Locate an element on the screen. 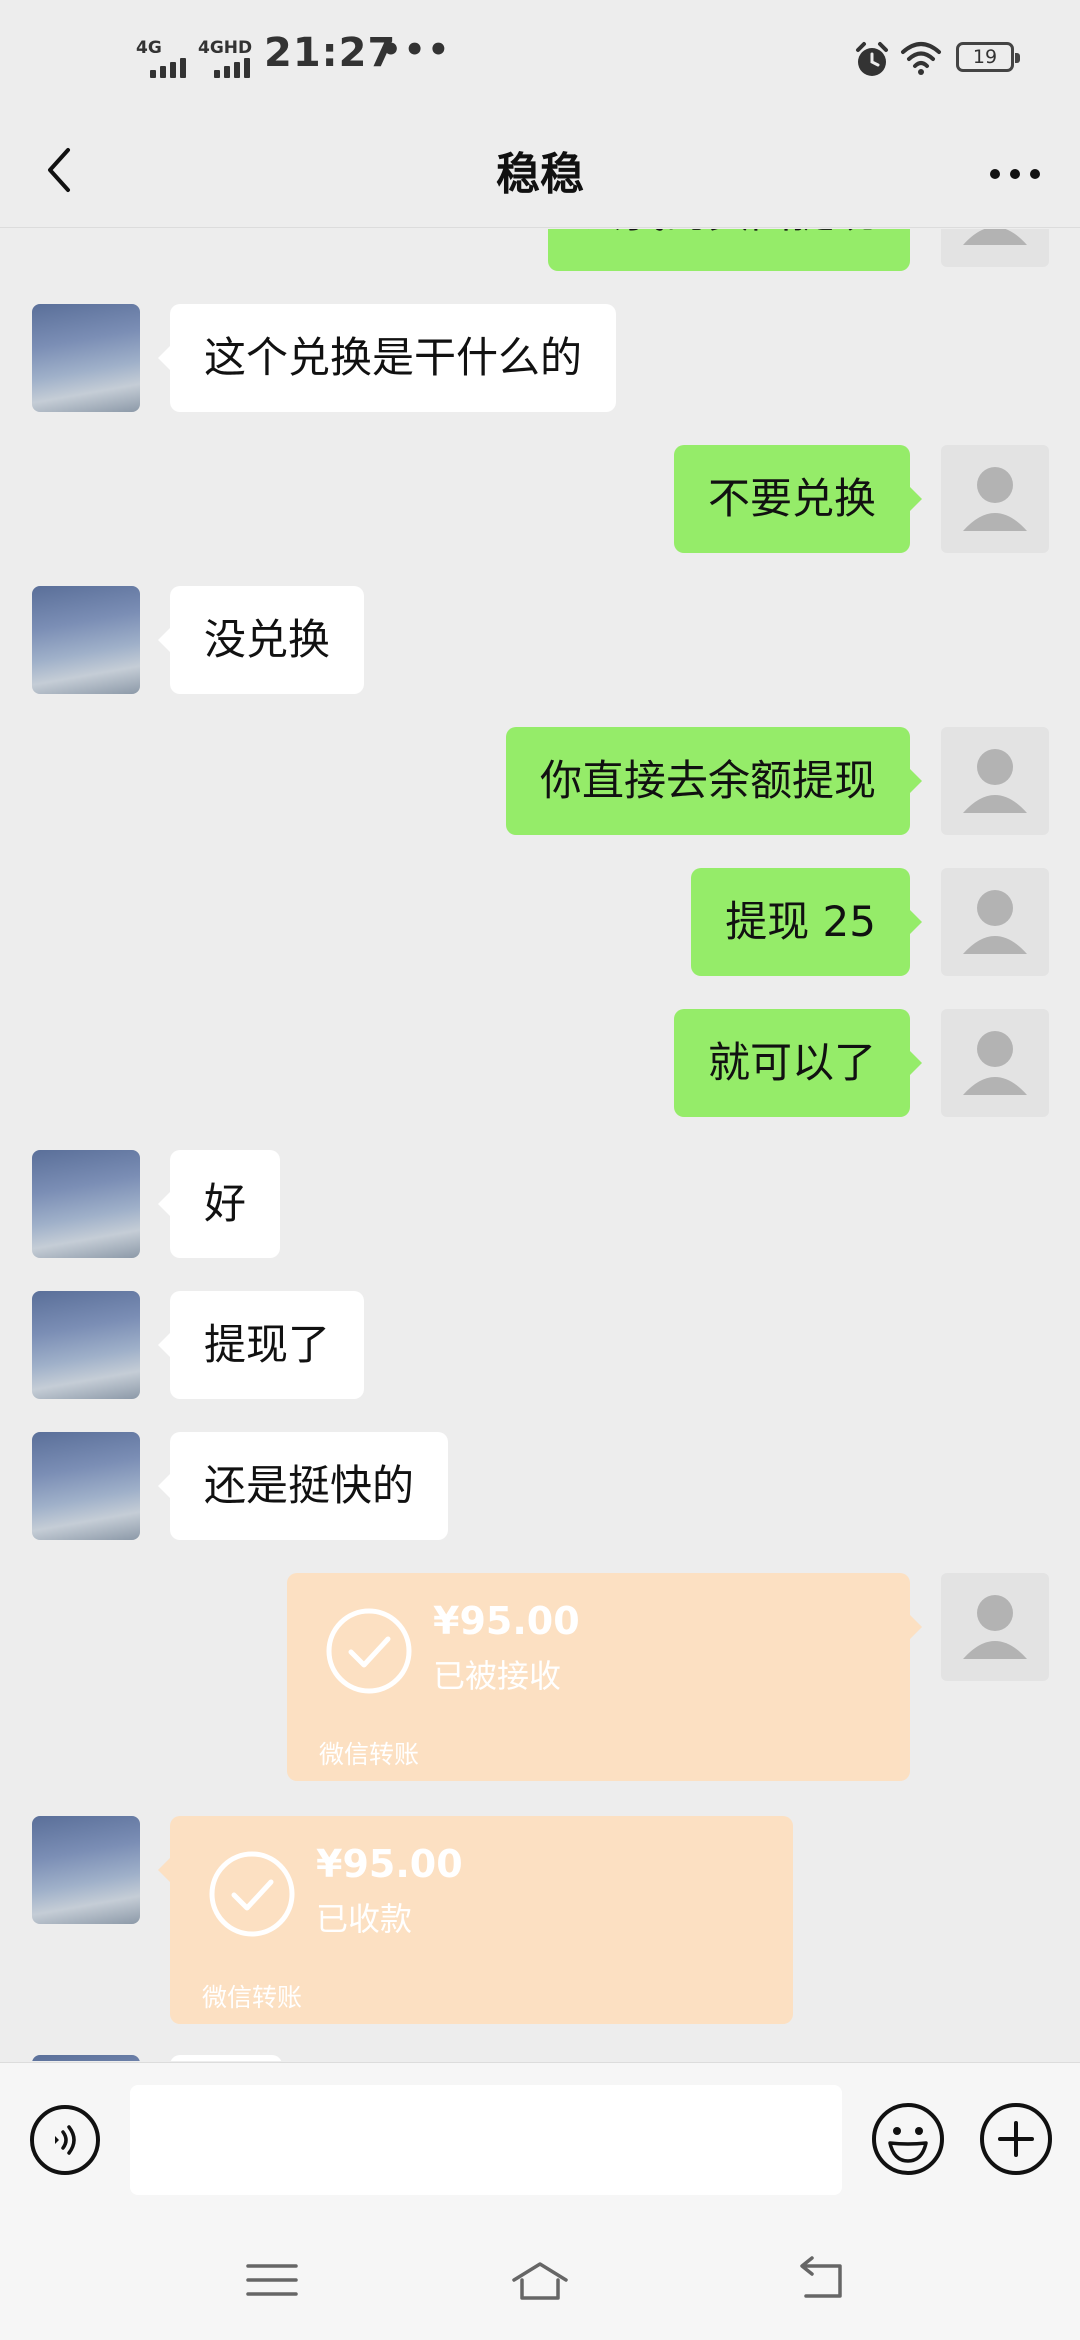 The height and width of the screenshot is (2340, 1080). battery-icon: 19 is located at coordinates (988, 57).